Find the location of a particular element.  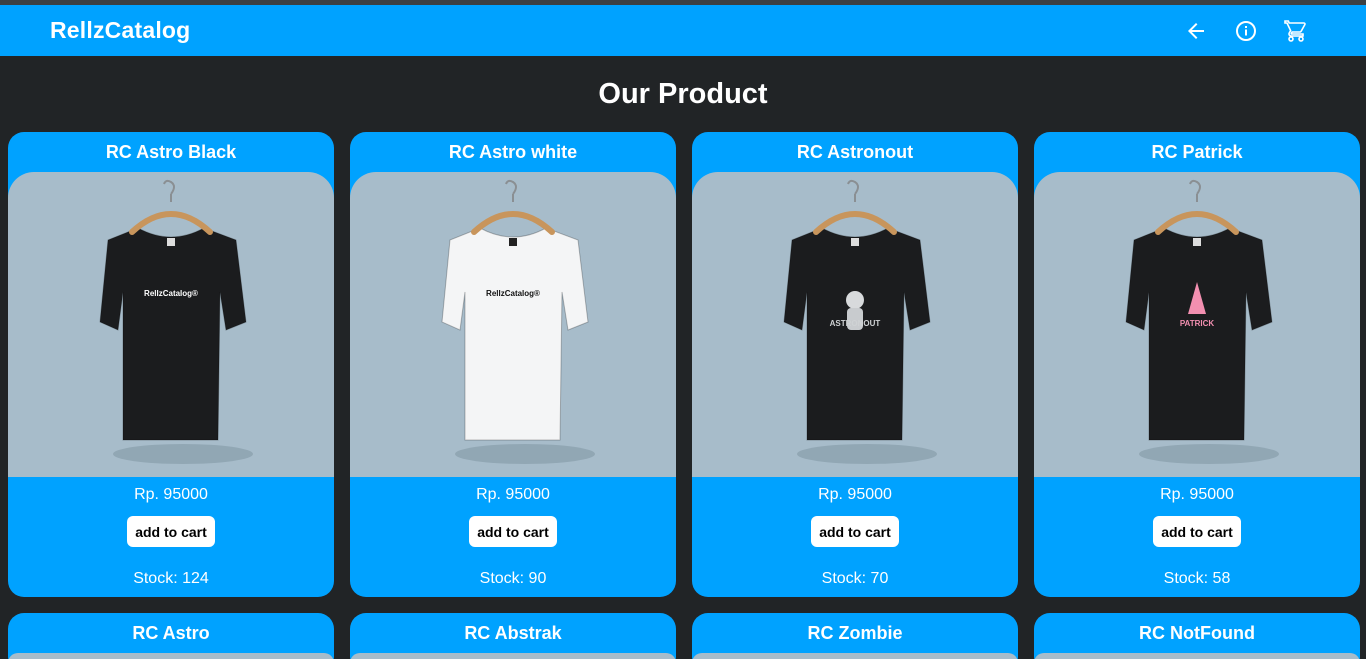

product-title: RC Astro white is located at coordinates (513, 152).